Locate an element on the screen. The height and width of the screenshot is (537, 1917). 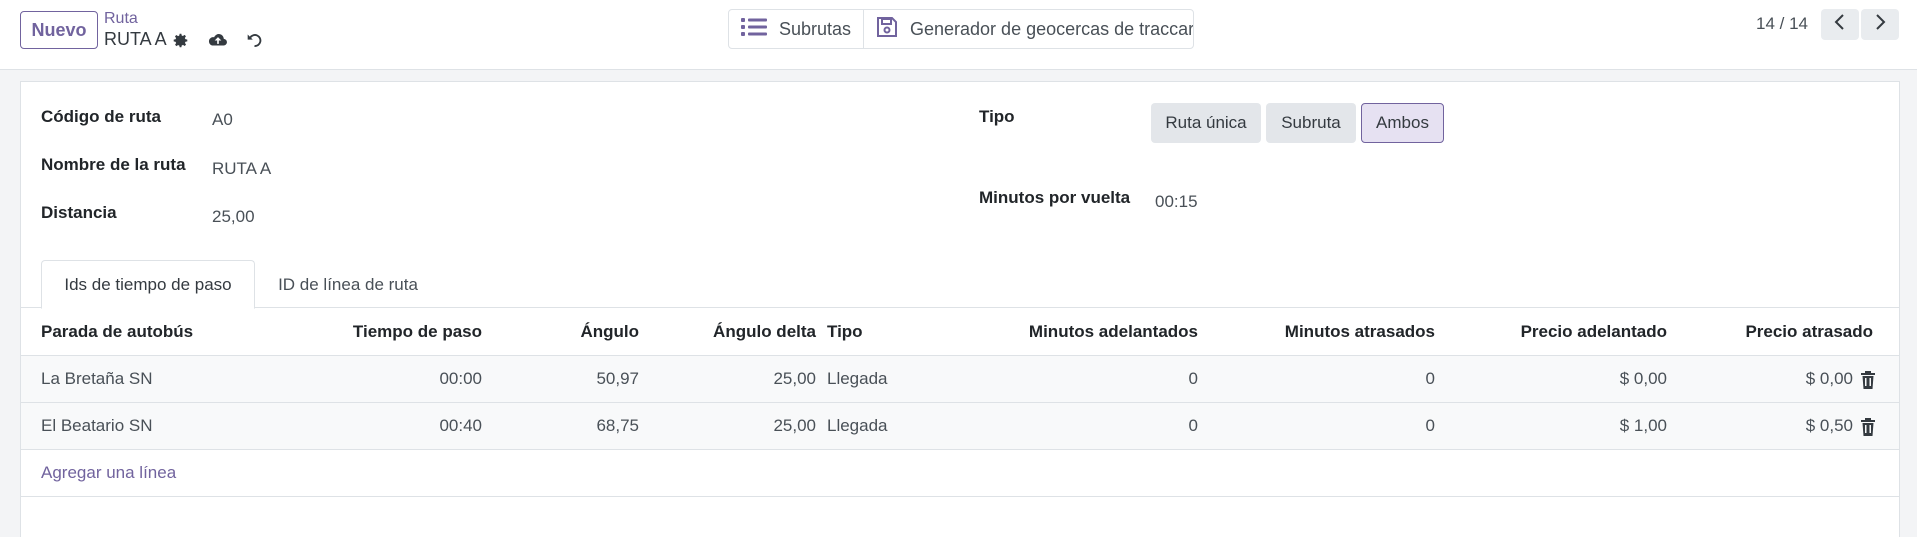
type-option-both: Ambos is located at coordinates (1402, 123).